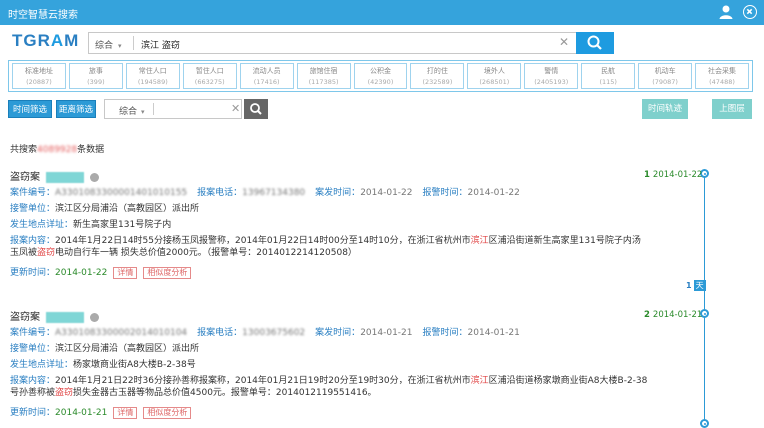  Describe the element at coordinates (722, 71) in the screenshot. I see `category-label: 社会采集` at that location.